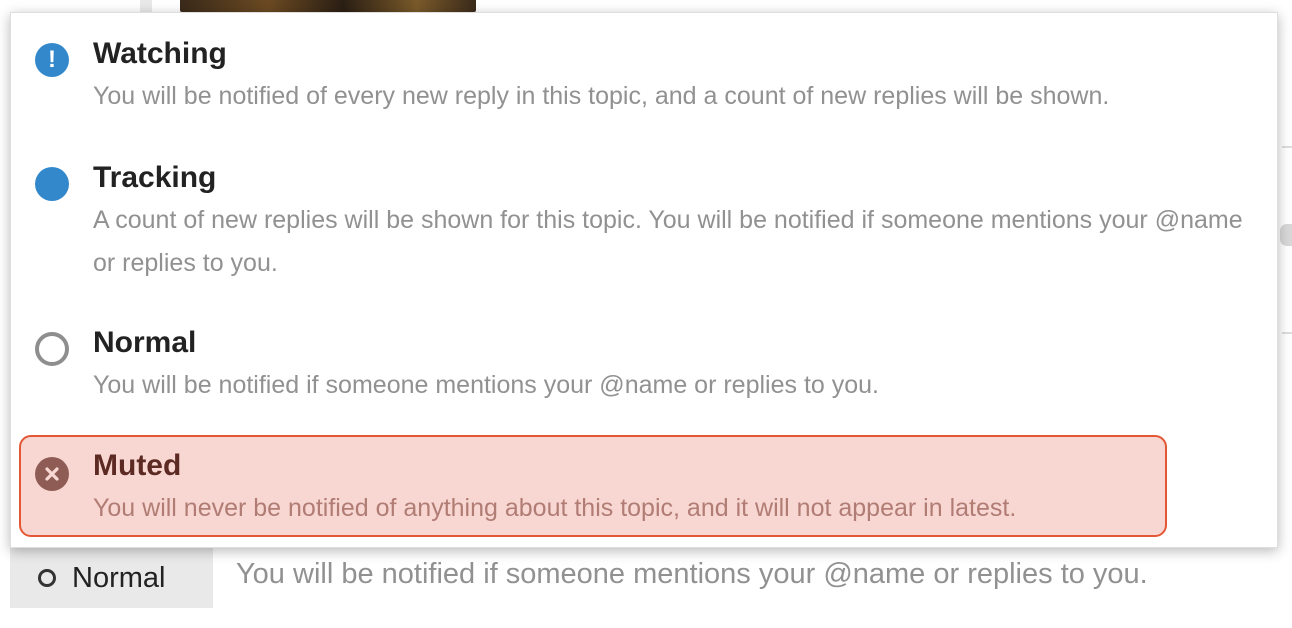  Describe the element at coordinates (155, 177) in the screenshot. I see `option-title: Tracking` at that location.